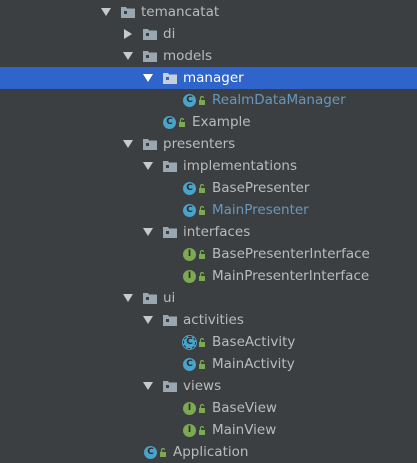  Describe the element at coordinates (208, 298) in the screenshot. I see `tree-node-ui: ui` at that location.